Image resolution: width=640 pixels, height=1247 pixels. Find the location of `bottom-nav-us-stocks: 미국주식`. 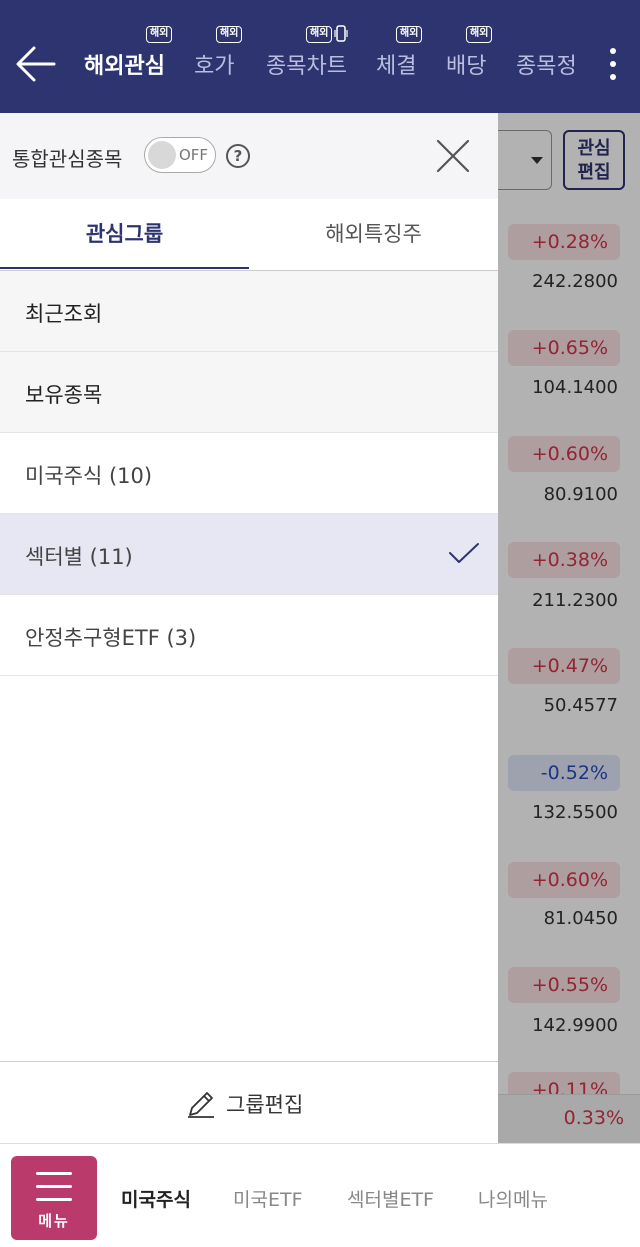

bottom-nav-us-stocks: 미국주식 is located at coordinates (156, 1198).